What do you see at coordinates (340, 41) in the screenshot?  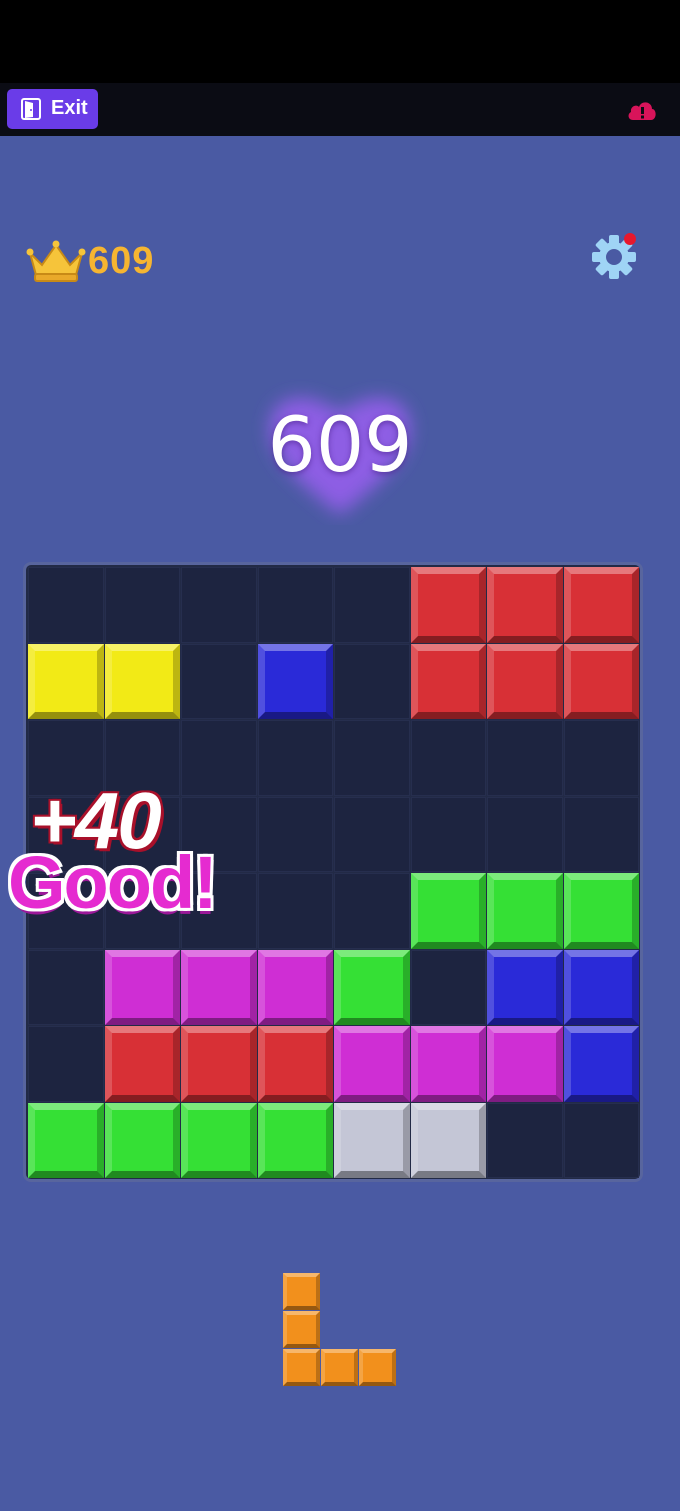 I see `status-bar` at bounding box center [340, 41].